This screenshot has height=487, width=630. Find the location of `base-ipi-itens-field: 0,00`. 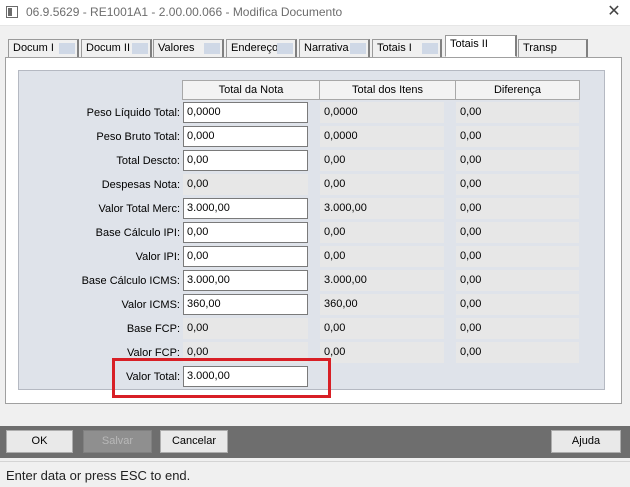

base-ipi-itens-field: 0,00 is located at coordinates (382, 232).